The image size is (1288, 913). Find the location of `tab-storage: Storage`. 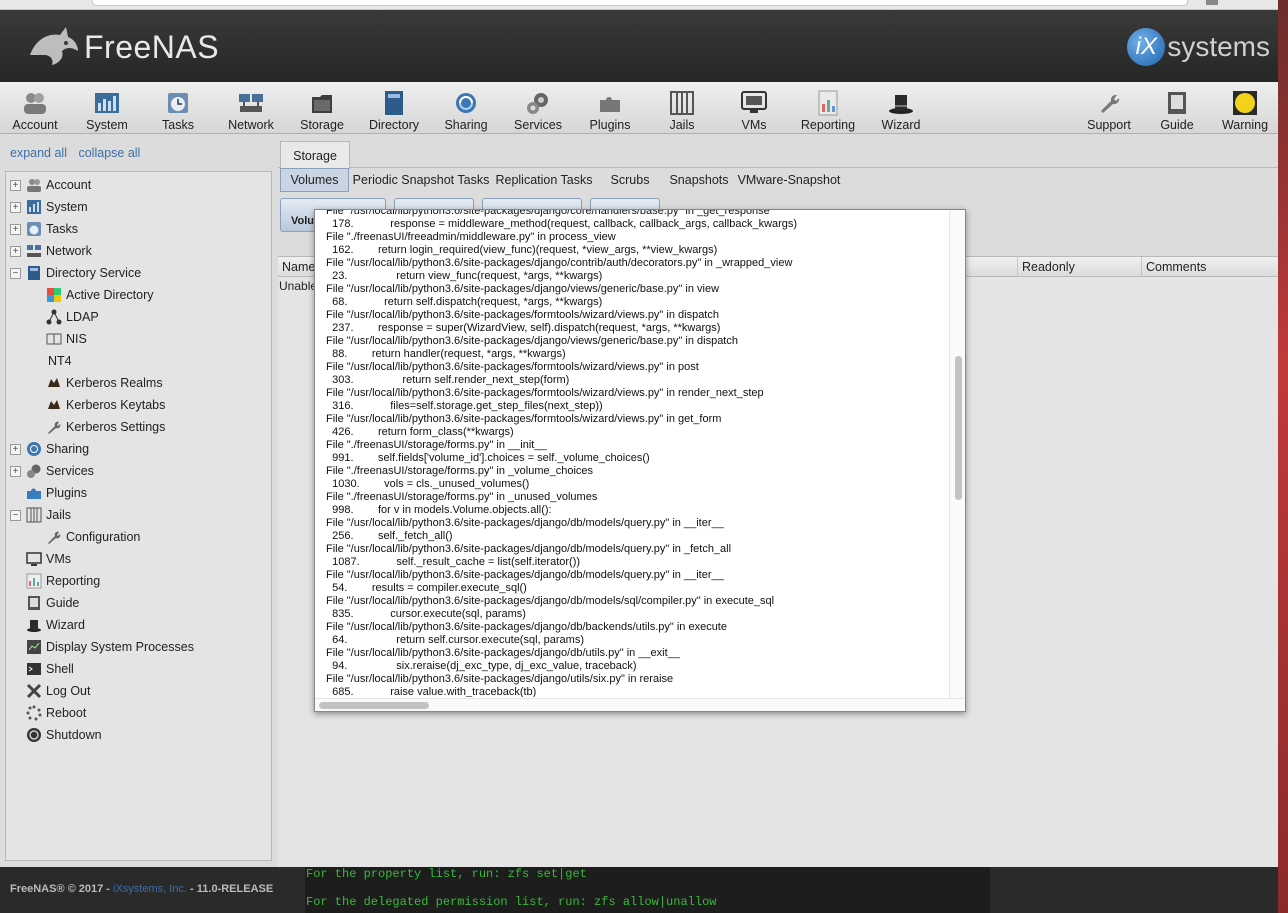

tab-storage: Storage is located at coordinates (315, 155).